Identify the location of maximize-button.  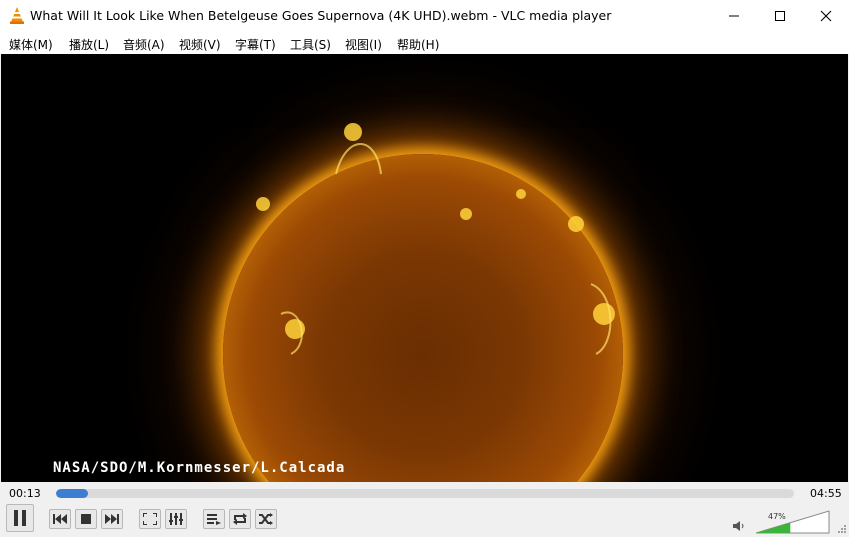
(780, 15).